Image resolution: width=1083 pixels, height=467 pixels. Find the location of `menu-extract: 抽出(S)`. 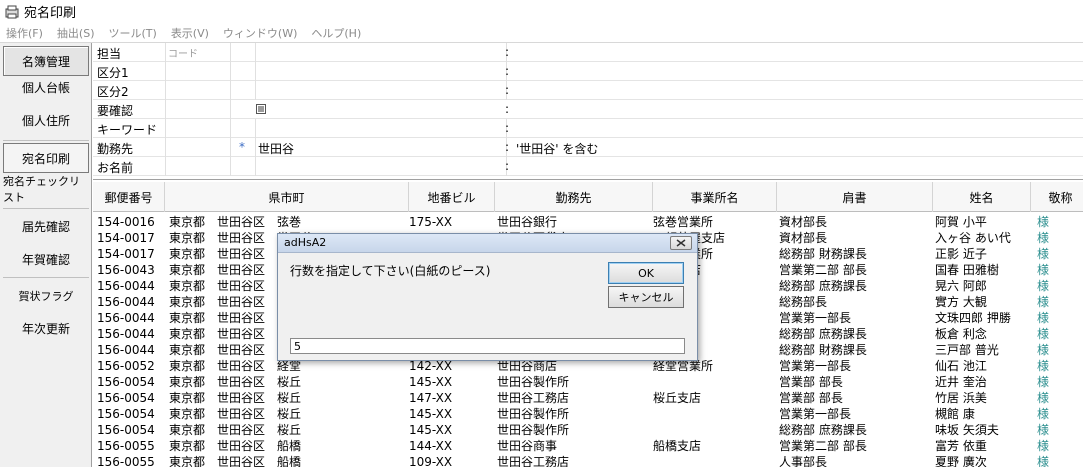

menu-extract: 抽出(S) is located at coordinates (76, 33).